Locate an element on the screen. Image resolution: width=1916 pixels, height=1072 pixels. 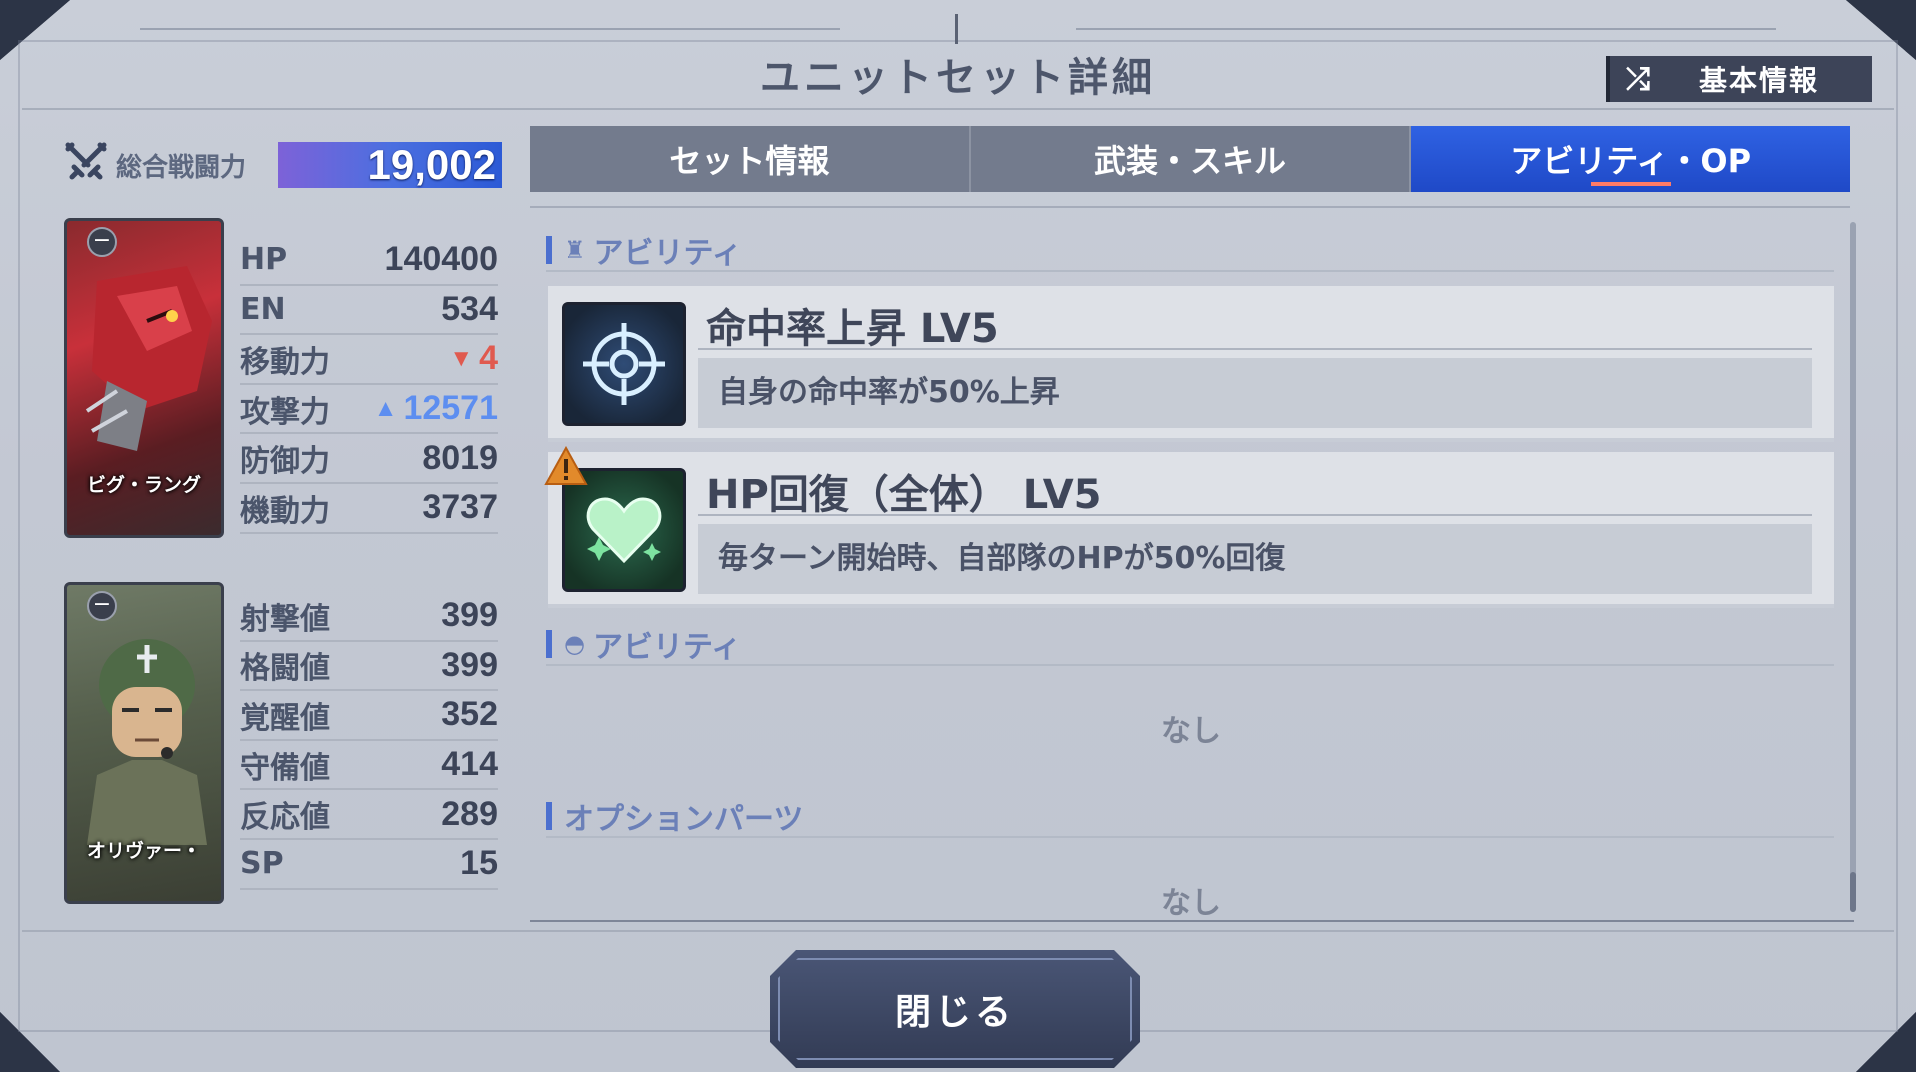
stat-row-move: 移動力 ▼ 4 is located at coordinates (369, 360).